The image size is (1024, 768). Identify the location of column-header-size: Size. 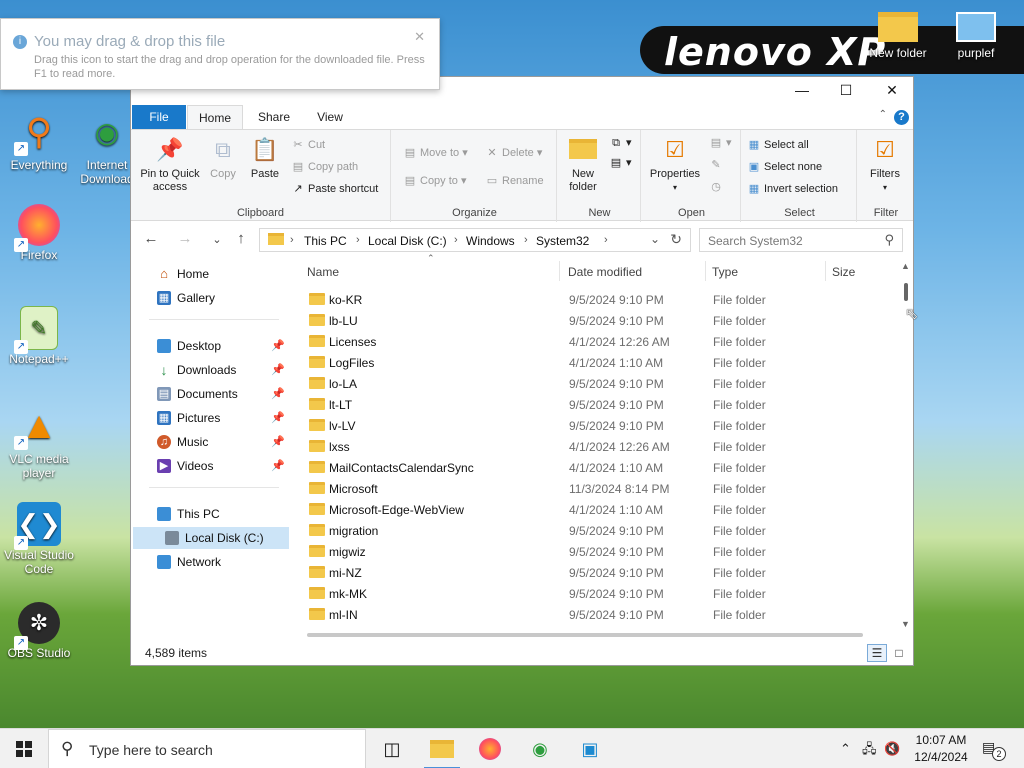
(843, 275).